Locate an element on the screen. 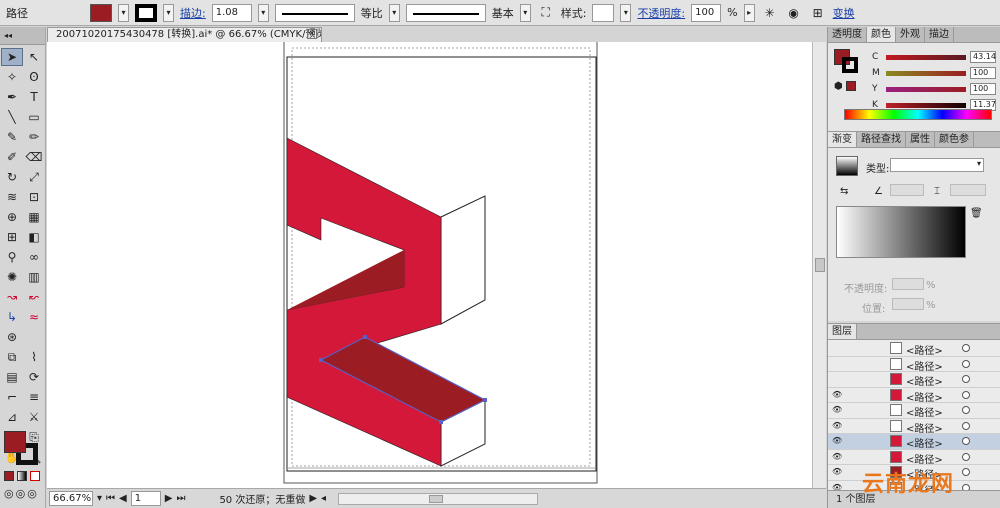  perspective-grid-tool-icon: ▦ is located at coordinates (34, 217).